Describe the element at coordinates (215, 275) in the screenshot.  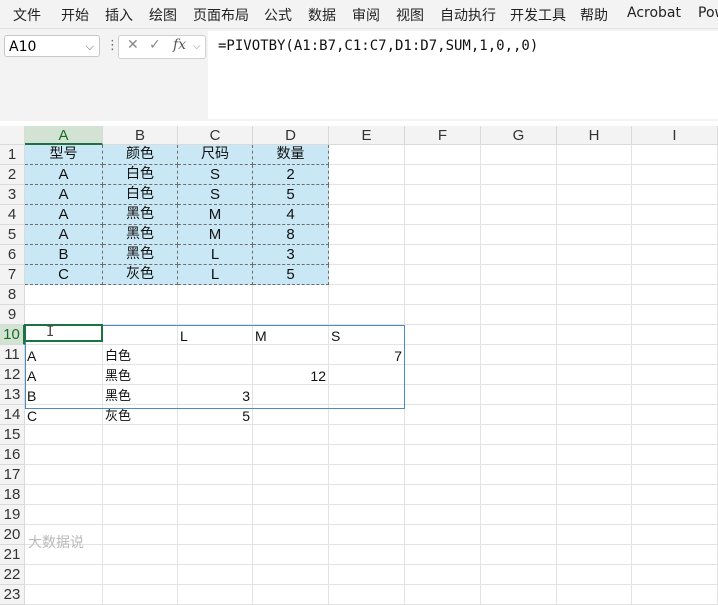
I see `source-cell: L` at that location.